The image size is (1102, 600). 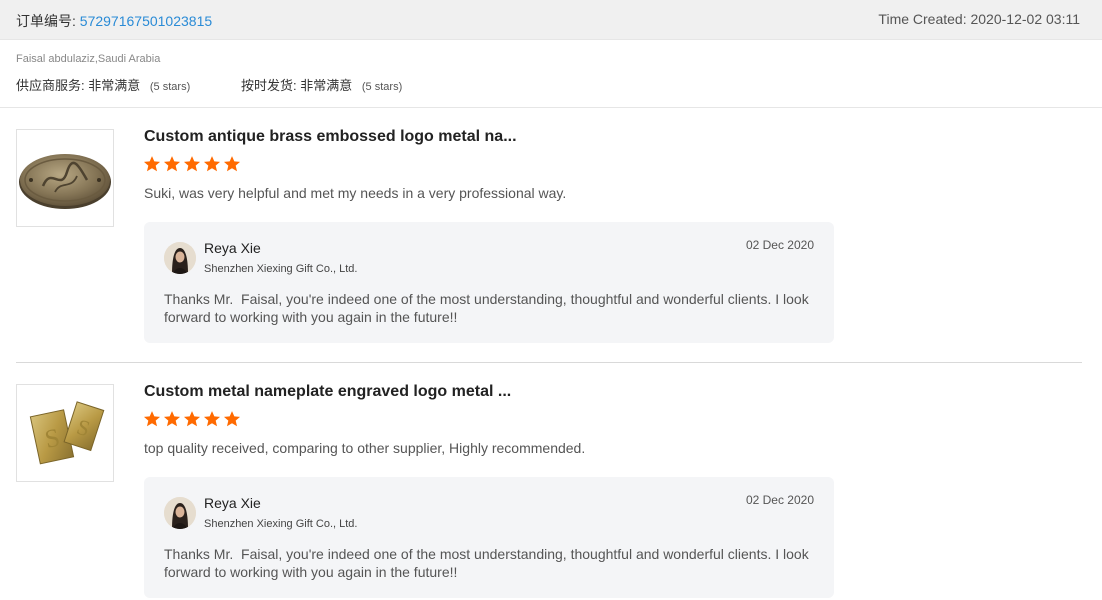 I want to click on product-thumbnail, so click(x=65, y=178).